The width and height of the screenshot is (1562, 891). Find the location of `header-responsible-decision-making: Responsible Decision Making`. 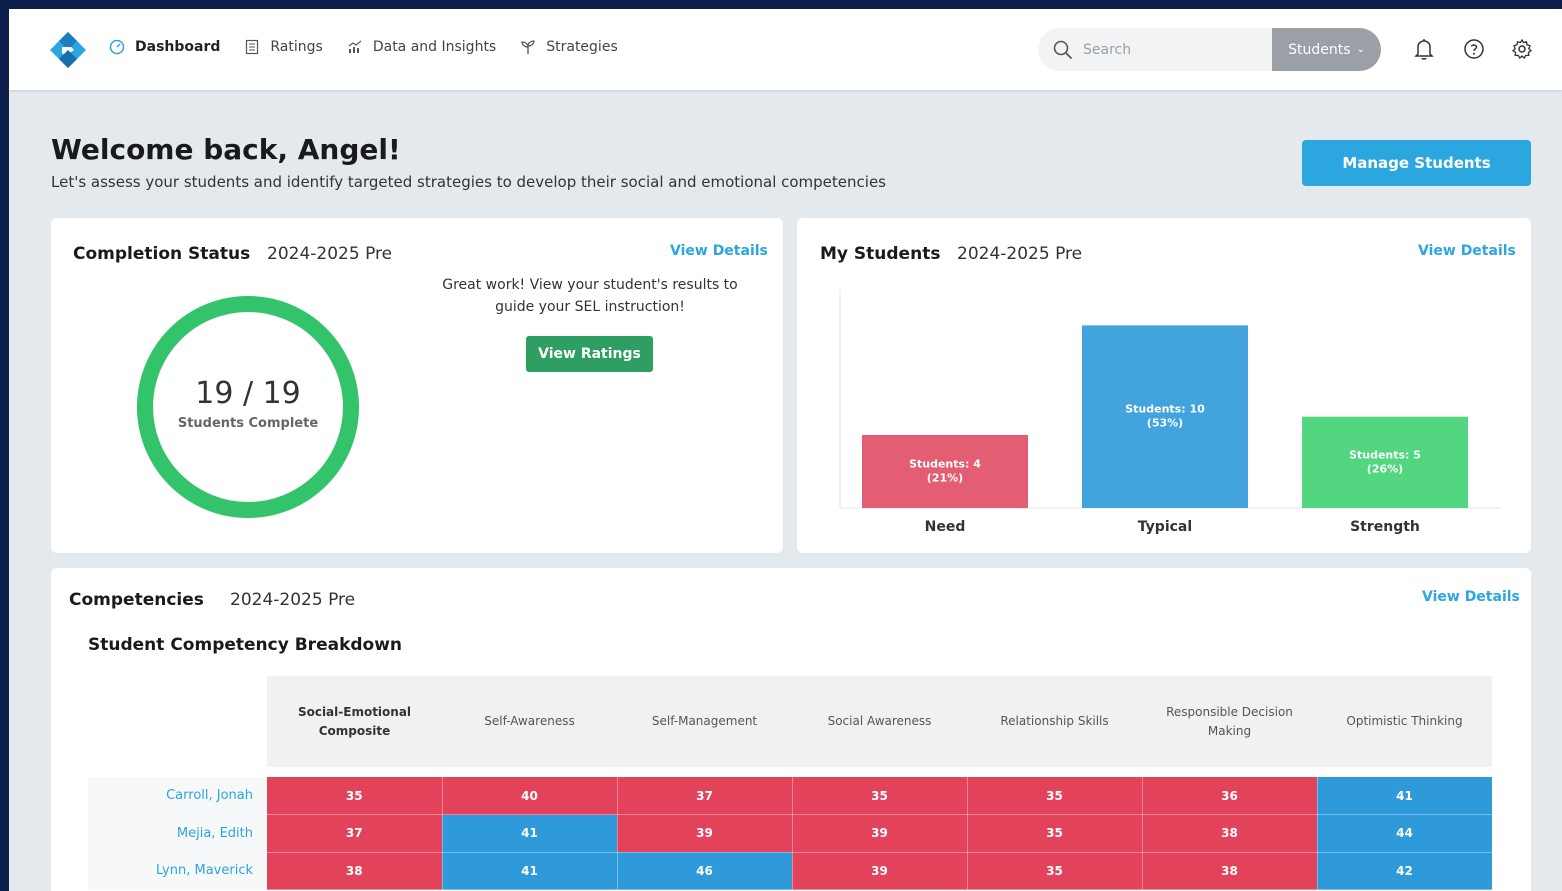

header-responsible-decision-making: Responsible Decision Making is located at coordinates (1229, 721).